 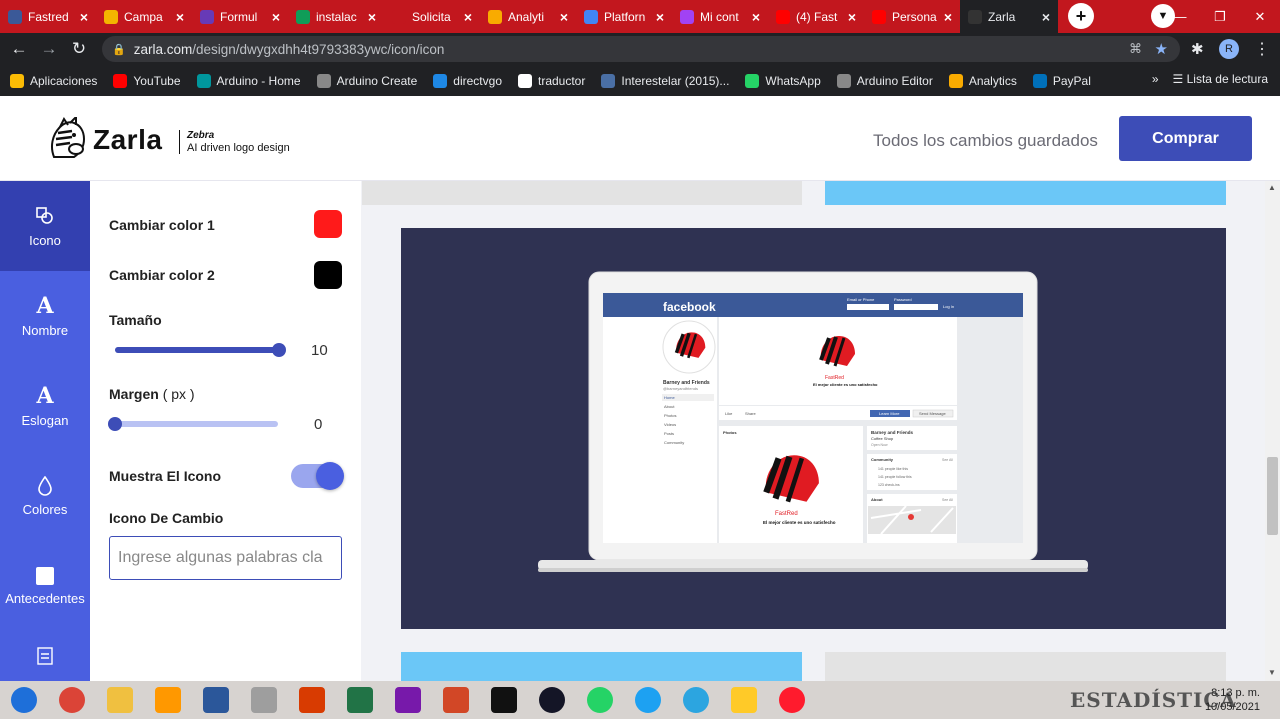 What do you see at coordinates (669, 433) in the screenshot?
I see `mockup-nav-item: Posts` at bounding box center [669, 433].